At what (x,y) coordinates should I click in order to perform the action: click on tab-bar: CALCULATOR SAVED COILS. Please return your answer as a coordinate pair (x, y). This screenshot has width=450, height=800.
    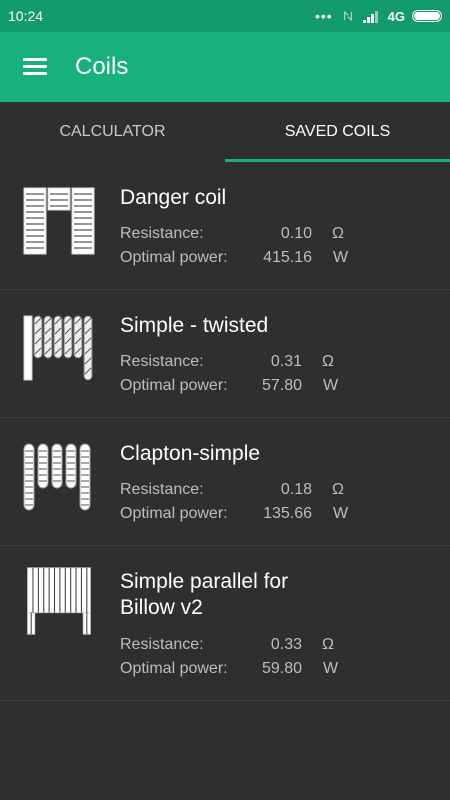
    Looking at the image, I should click on (225, 132).